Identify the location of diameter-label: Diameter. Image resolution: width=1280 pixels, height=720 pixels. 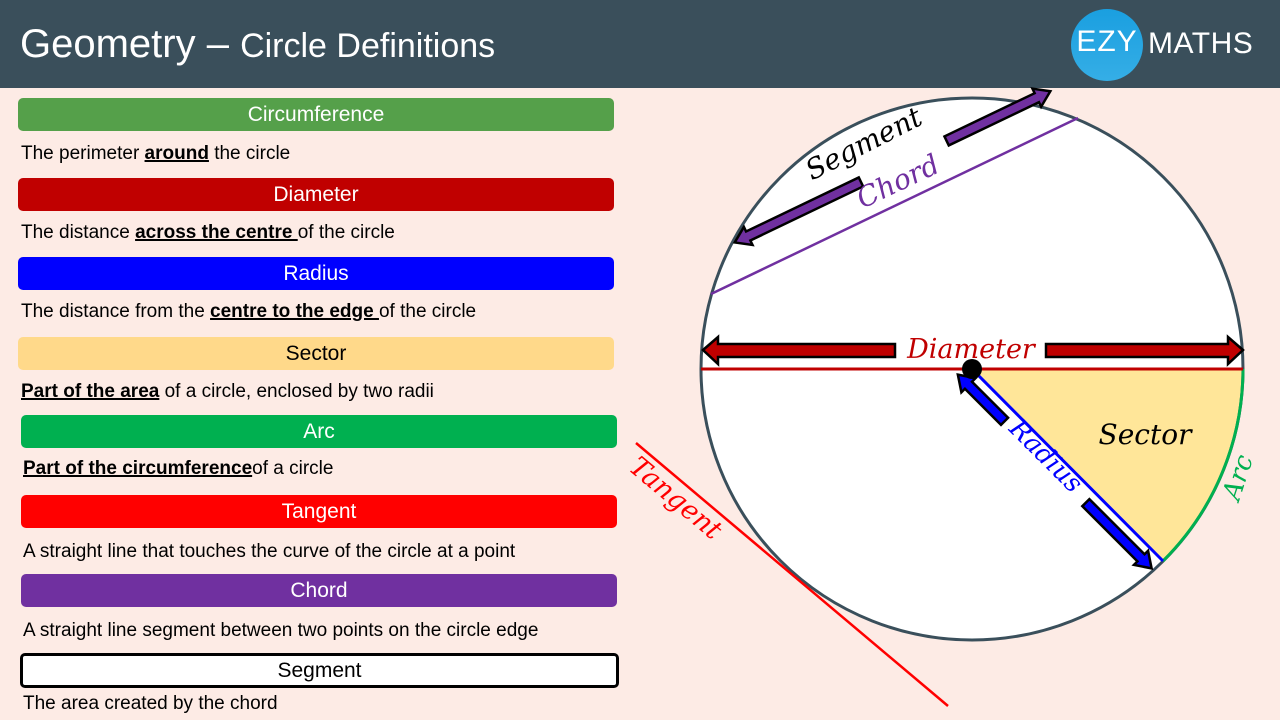
(971, 349).